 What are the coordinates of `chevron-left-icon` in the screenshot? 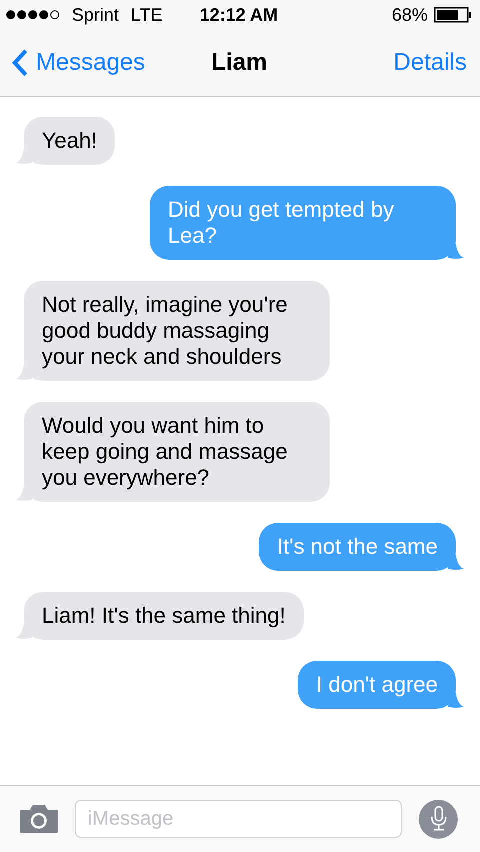 It's located at (20, 63).